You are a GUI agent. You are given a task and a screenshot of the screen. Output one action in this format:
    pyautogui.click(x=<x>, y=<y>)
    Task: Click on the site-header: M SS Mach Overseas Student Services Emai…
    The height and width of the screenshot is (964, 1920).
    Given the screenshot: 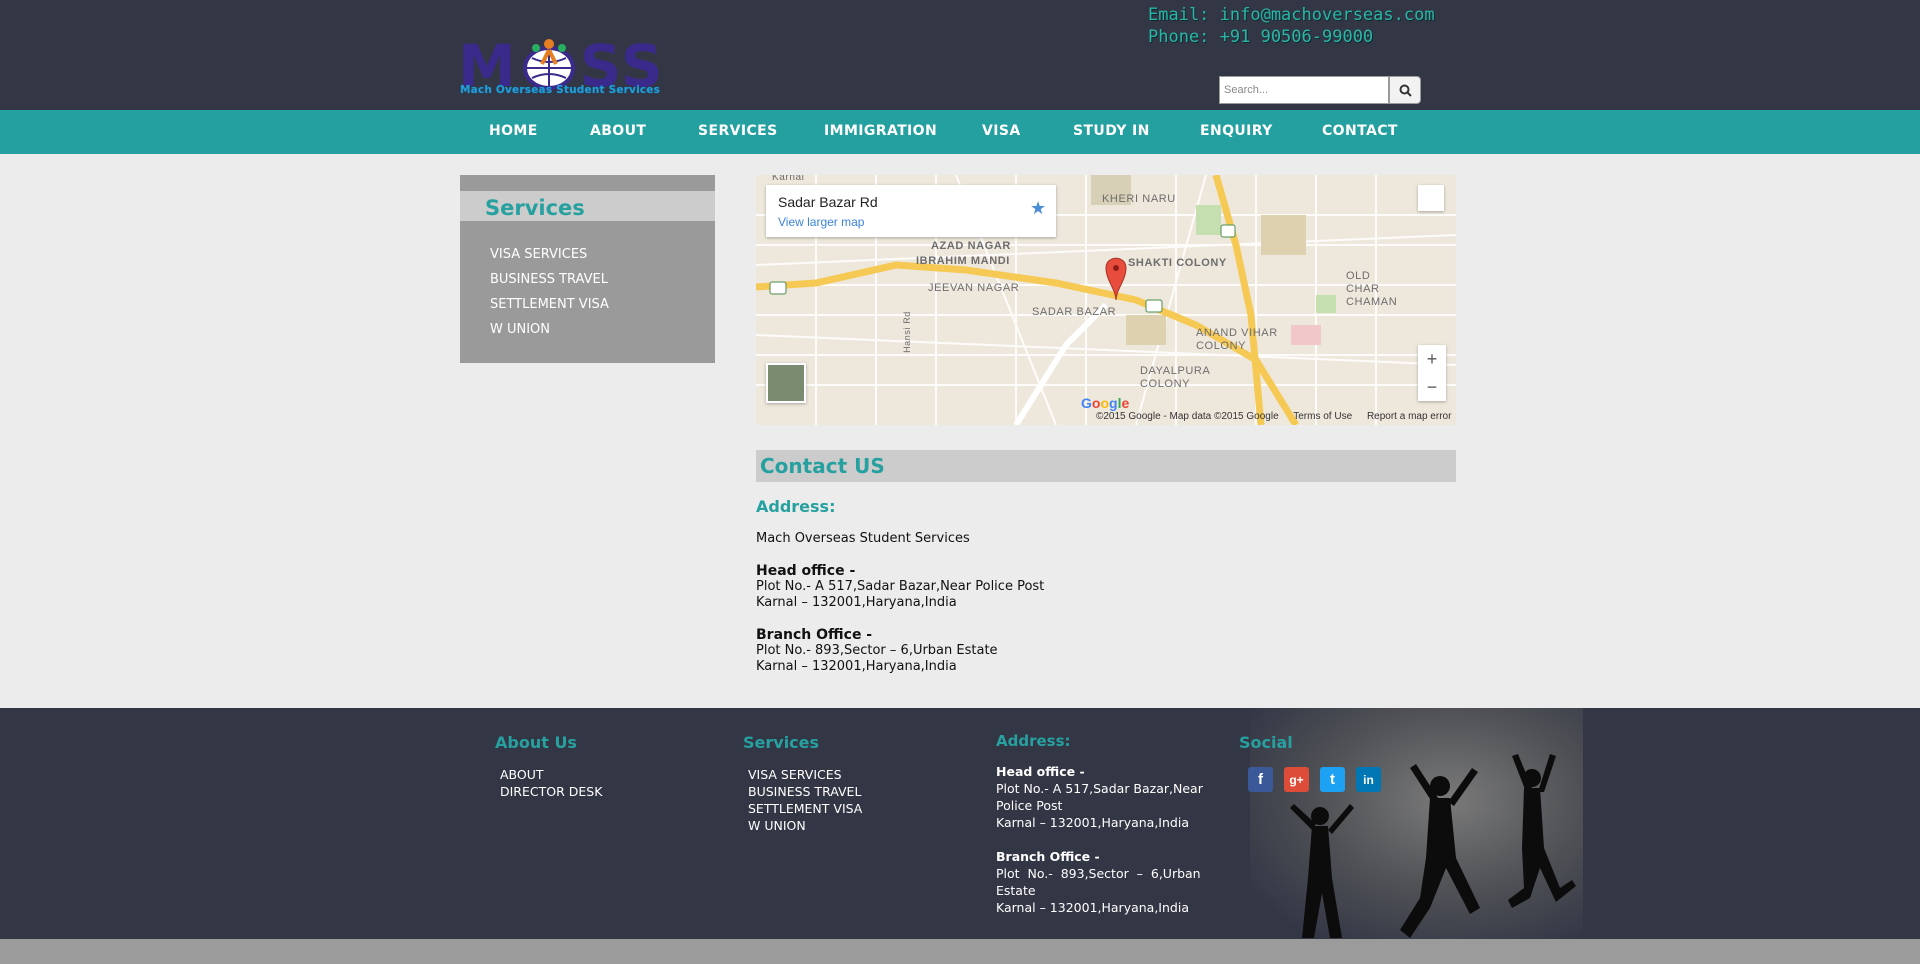 What is the action you would take?
    pyautogui.click(x=960, y=55)
    